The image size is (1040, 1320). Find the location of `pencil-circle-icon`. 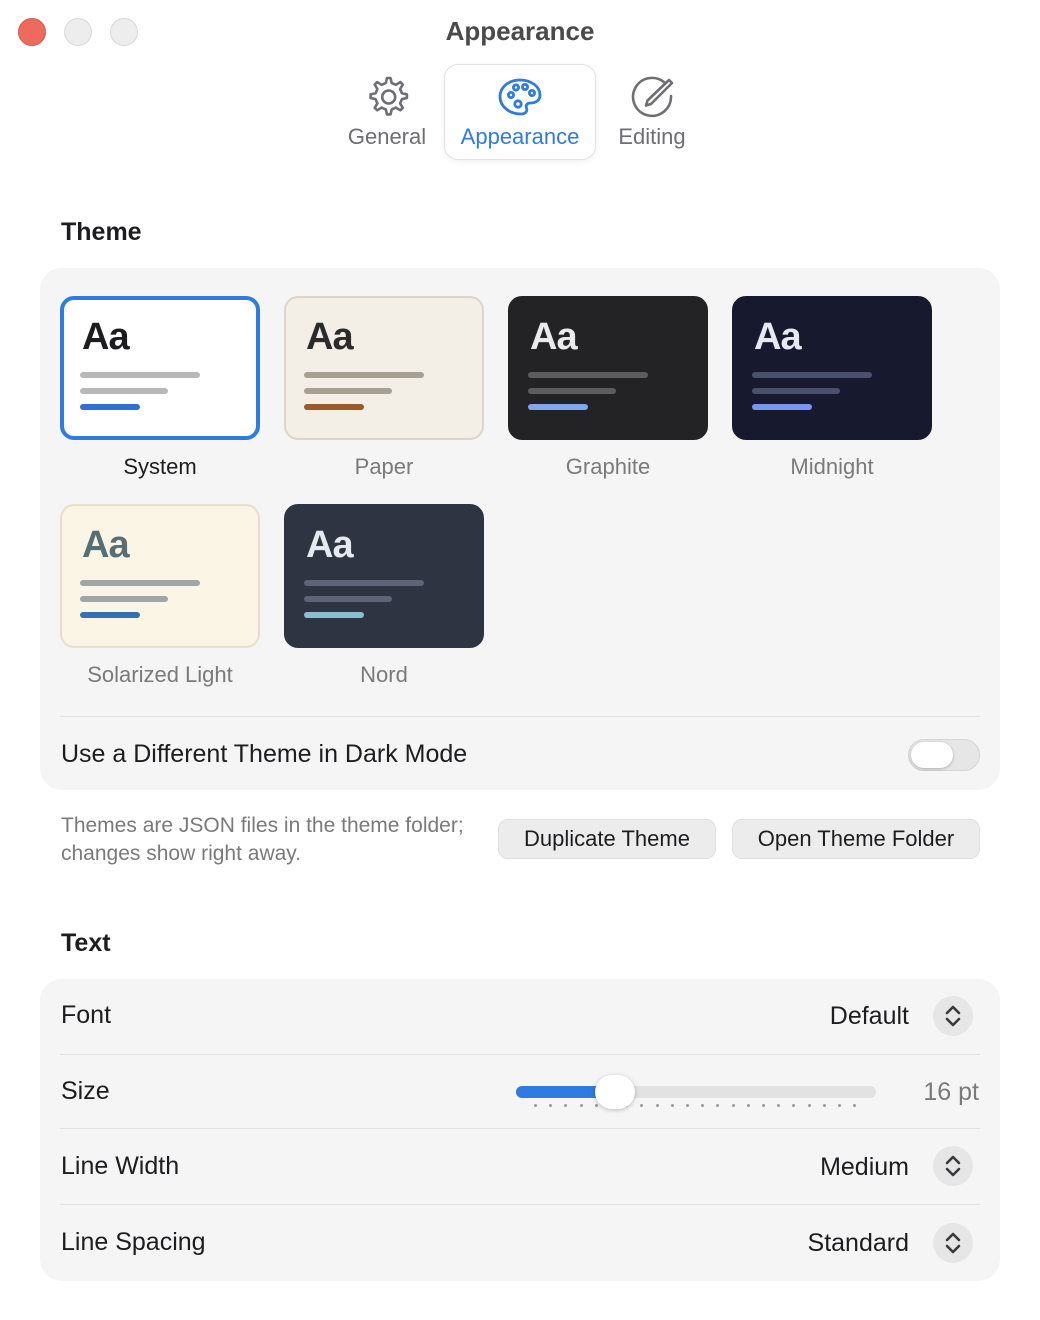

pencil-circle-icon is located at coordinates (652, 97).